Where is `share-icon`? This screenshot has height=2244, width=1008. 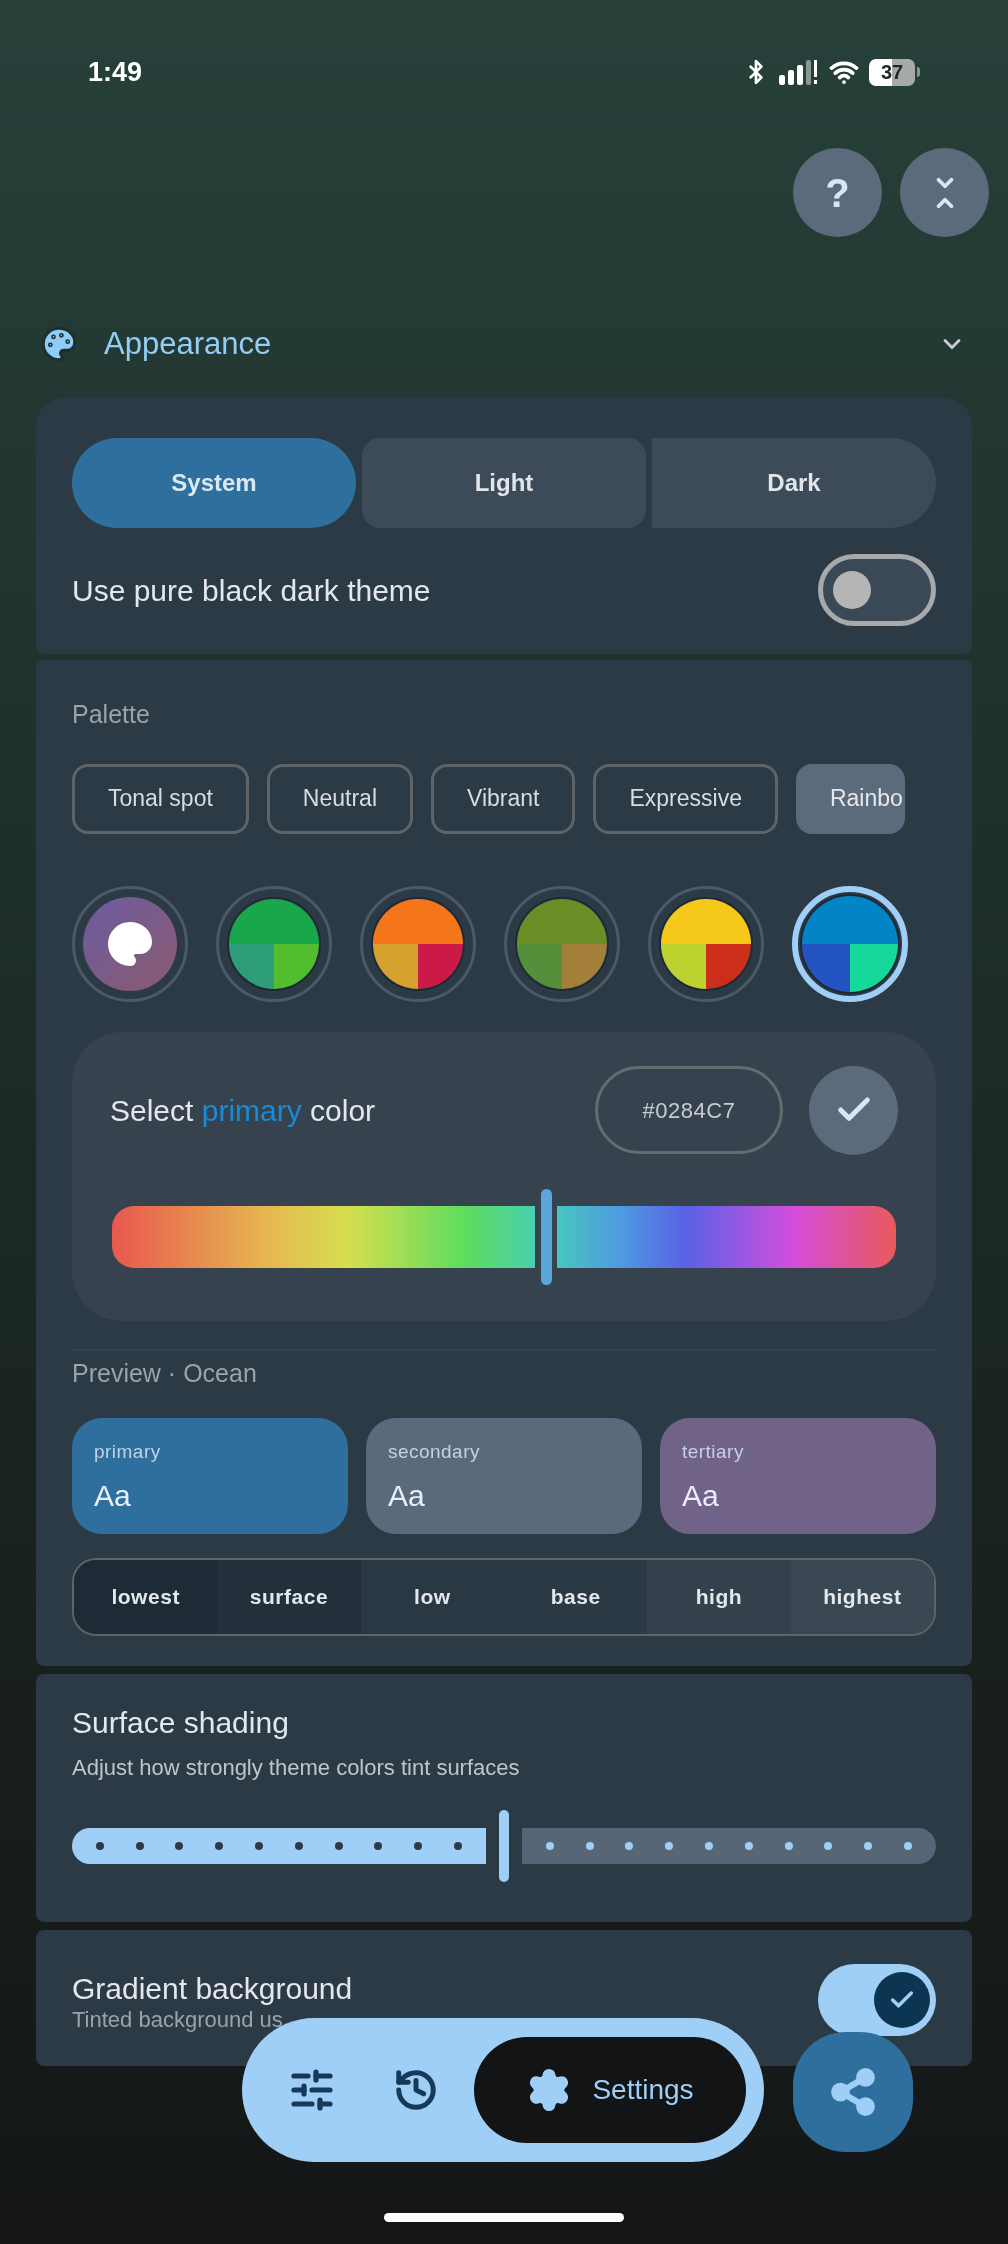 share-icon is located at coordinates (853, 2092).